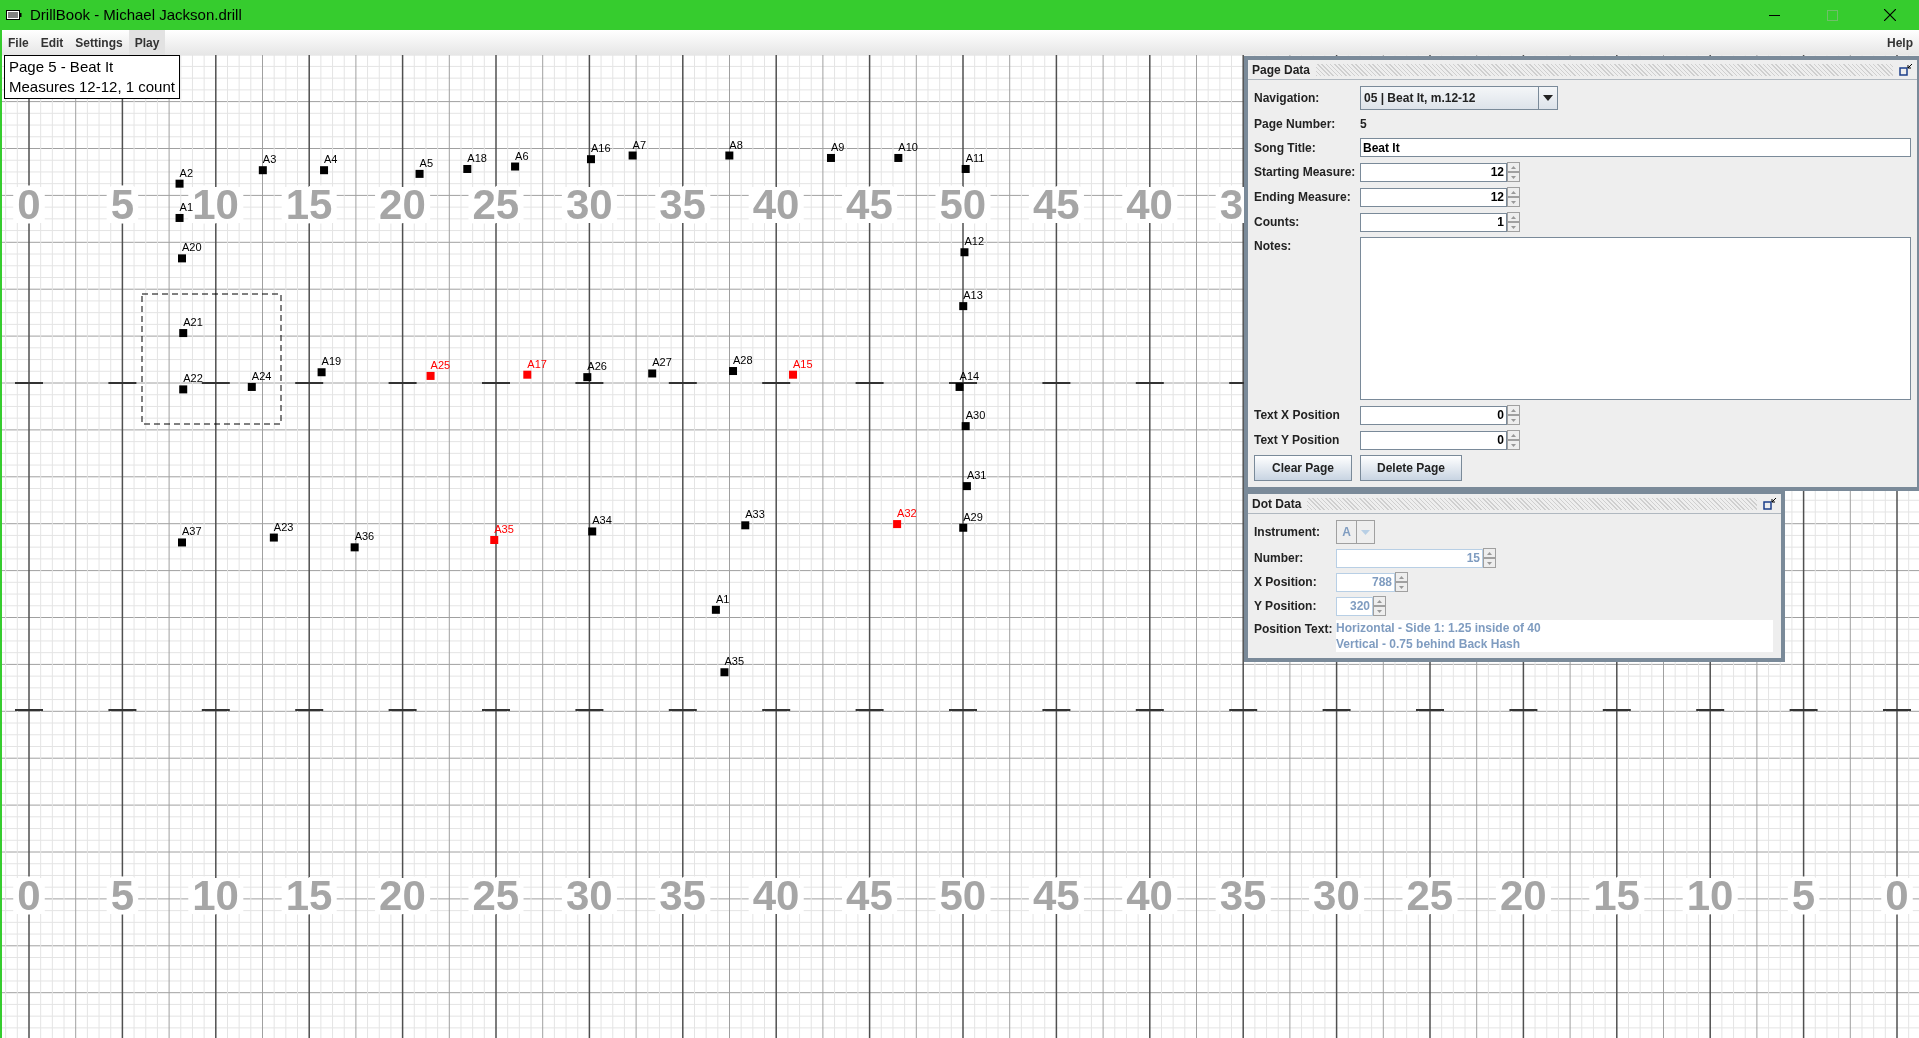  Describe the element at coordinates (1279, 558) in the screenshot. I see `field-label: Number:` at that location.